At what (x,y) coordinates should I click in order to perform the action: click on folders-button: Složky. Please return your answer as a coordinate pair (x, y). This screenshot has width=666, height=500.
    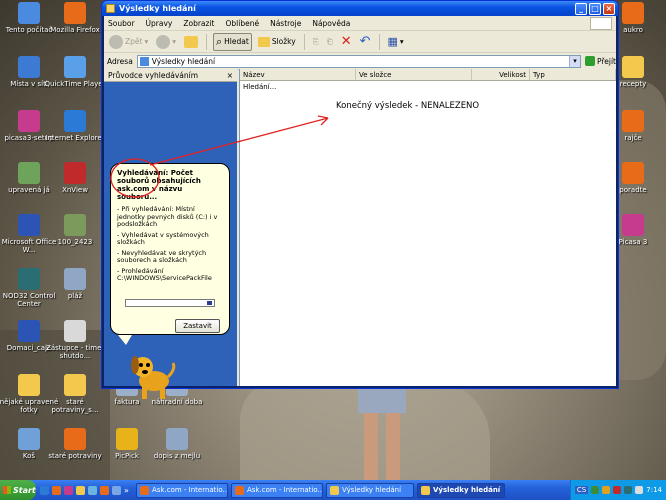
    Looking at the image, I should click on (277, 42).